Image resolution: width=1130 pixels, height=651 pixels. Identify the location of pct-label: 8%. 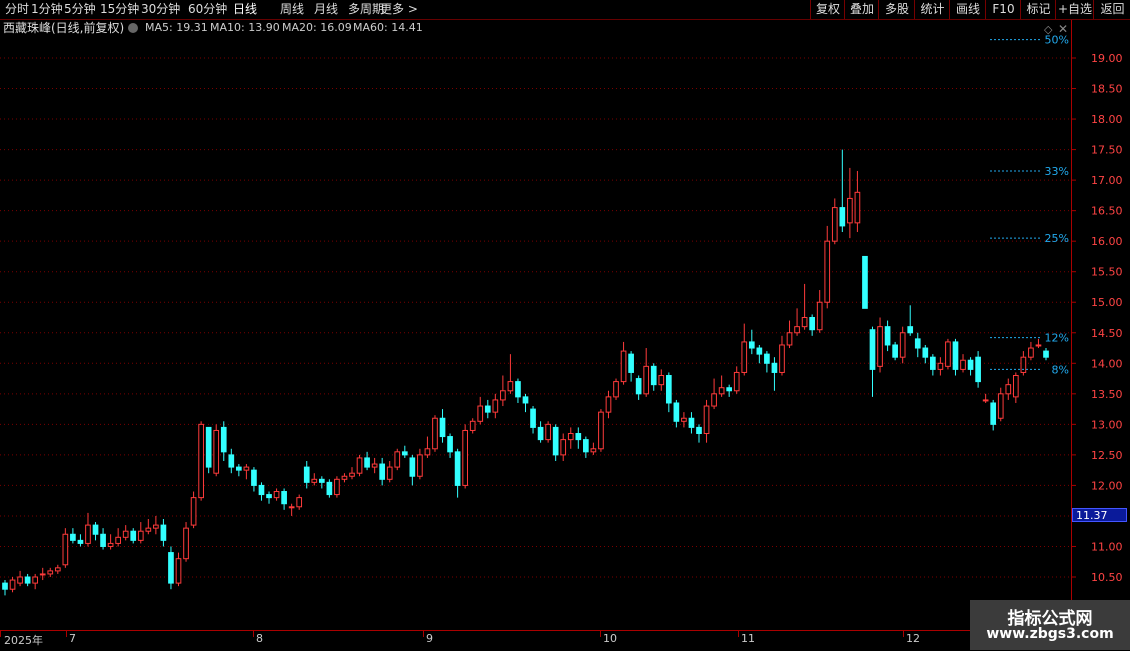
(1060, 369).